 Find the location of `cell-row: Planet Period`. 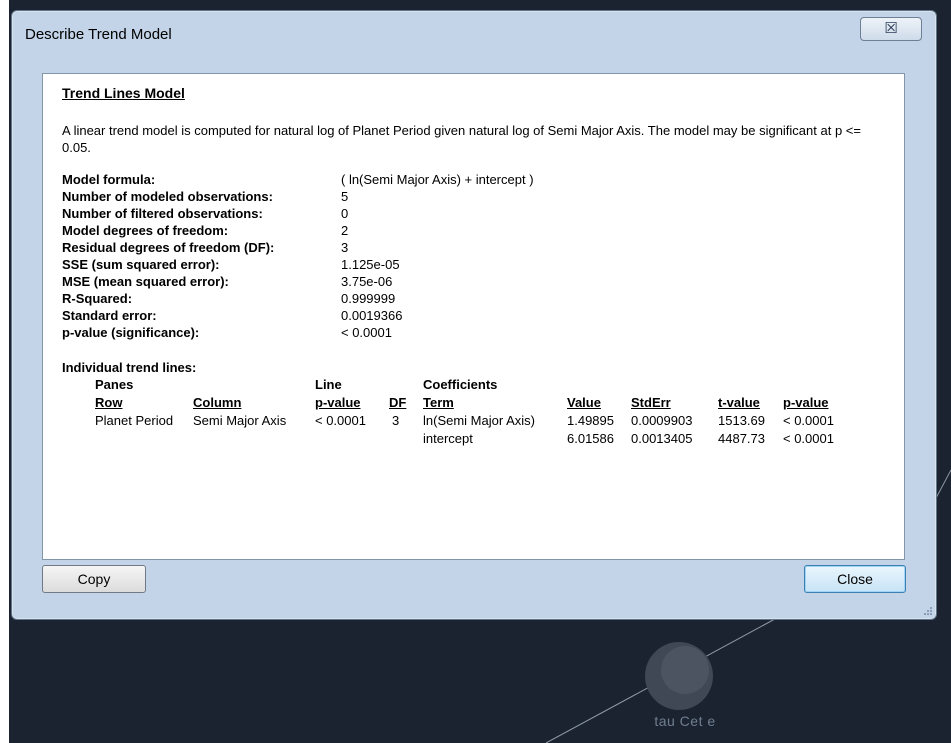

cell-row: Planet Period is located at coordinates (134, 420).